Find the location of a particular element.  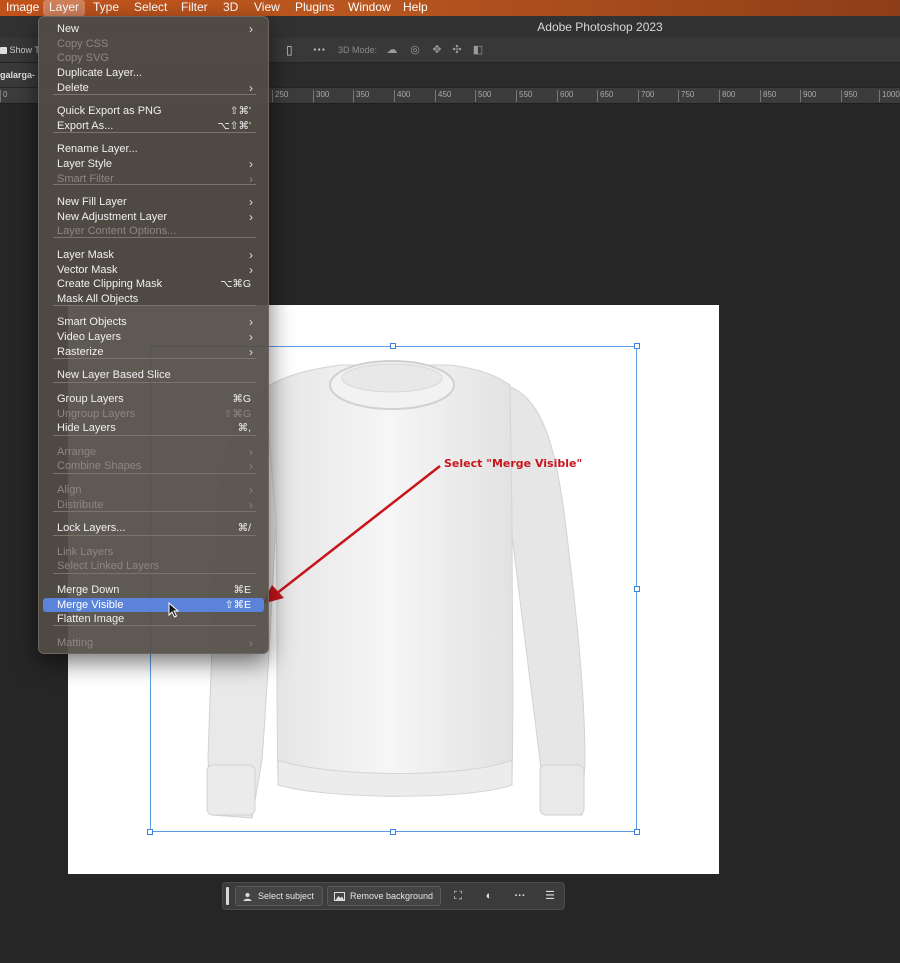

menu-item-label: Combine Shapes is located at coordinates (99, 466).